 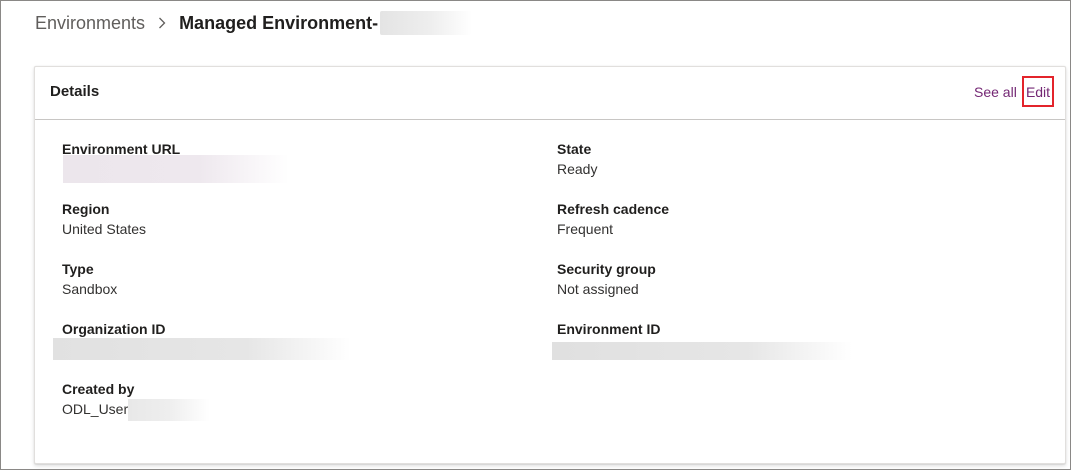 What do you see at coordinates (585, 229) in the screenshot?
I see `field-value-refresh-cadence: Frequent` at bounding box center [585, 229].